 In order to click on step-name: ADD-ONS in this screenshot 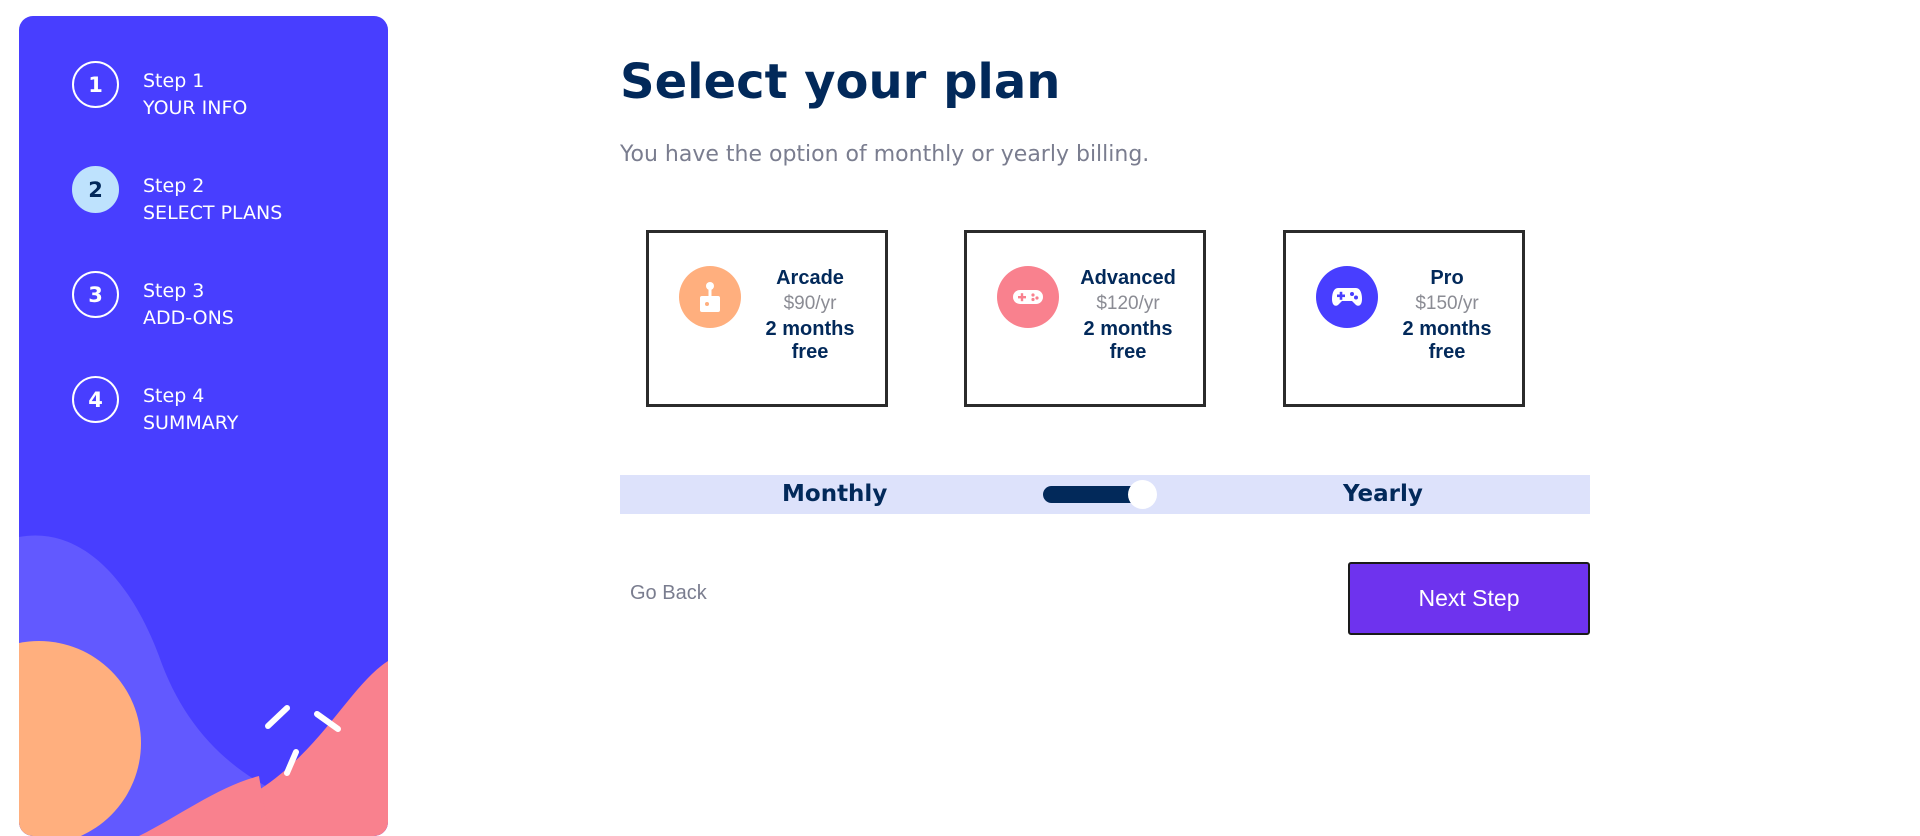, I will do `click(188, 318)`.